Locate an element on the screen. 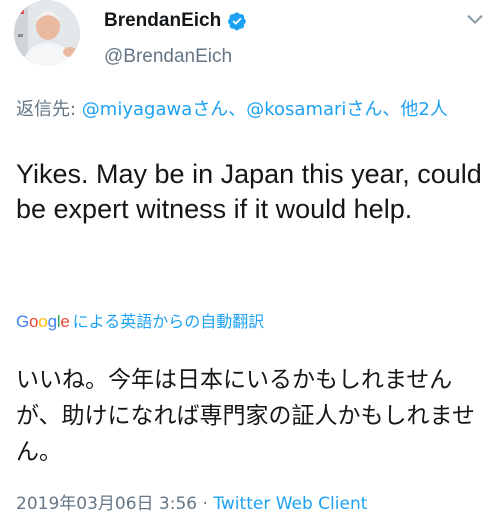 The width and height of the screenshot is (500, 524). avatar is located at coordinates (47, 33).